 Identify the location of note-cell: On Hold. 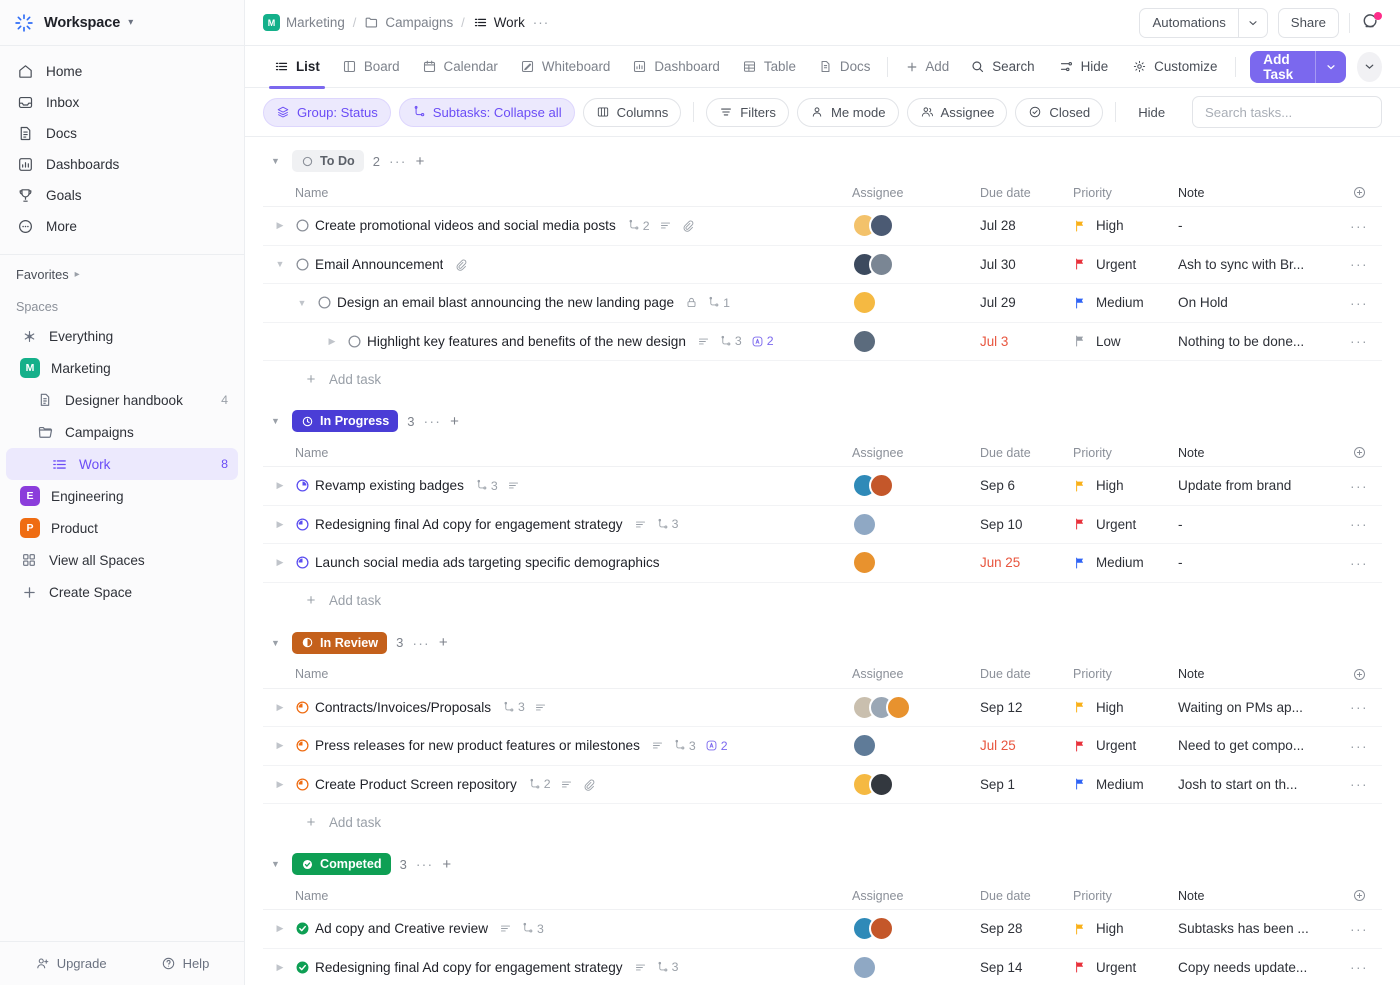
(1257, 302).